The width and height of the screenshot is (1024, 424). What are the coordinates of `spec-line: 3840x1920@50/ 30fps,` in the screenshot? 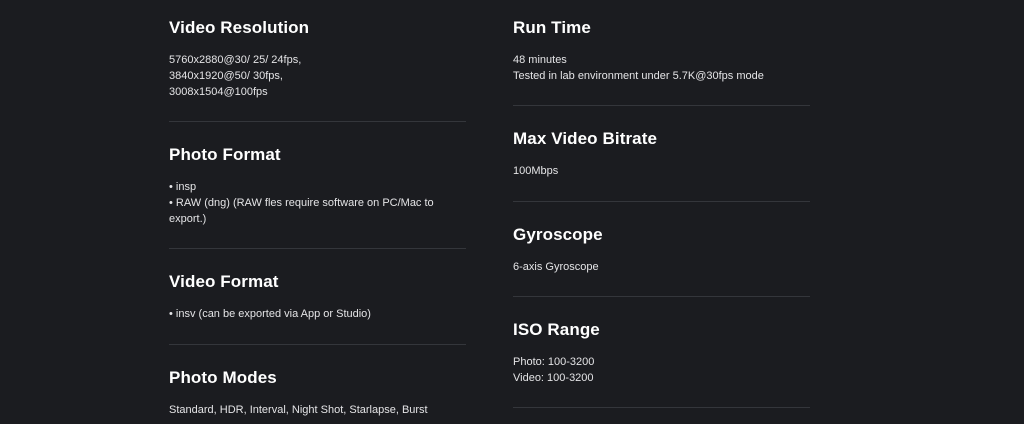 It's located at (226, 76).